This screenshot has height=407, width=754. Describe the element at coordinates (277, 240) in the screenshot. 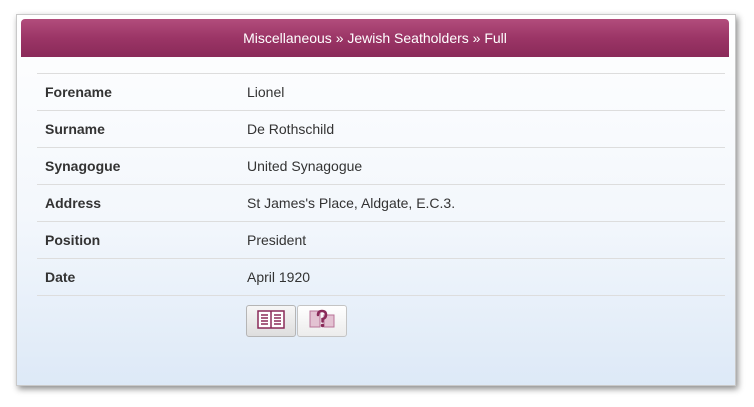

I see `field-value-position: President` at that location.